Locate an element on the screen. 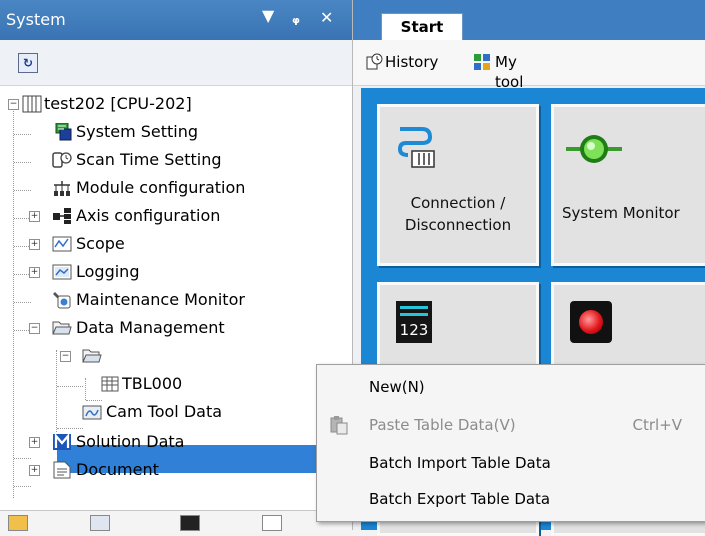 Image resolution: width=705 pixels, height=536 pixels. table-icon is located at coordinates (110, 384).